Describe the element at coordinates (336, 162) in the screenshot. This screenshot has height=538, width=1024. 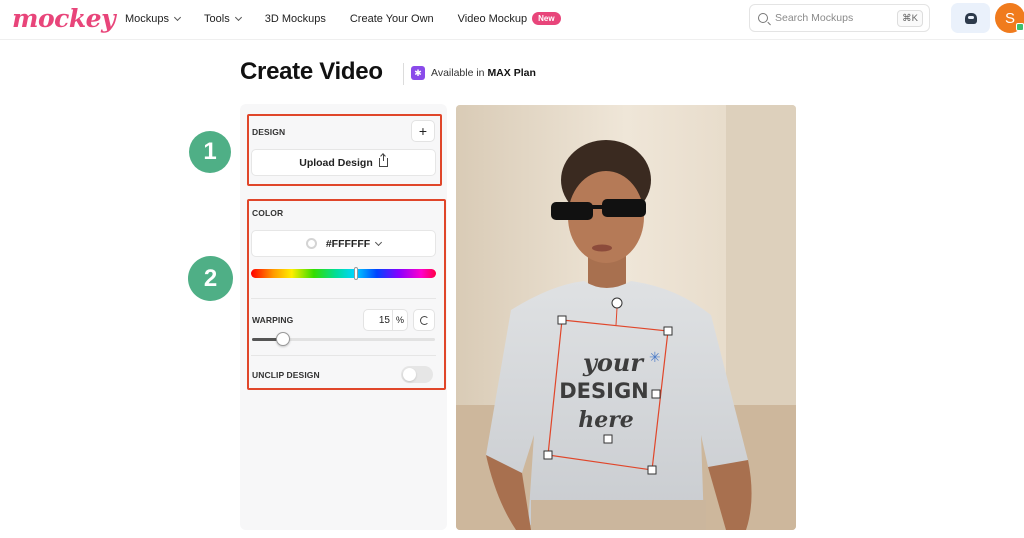
I see `upload-design-label: Upload Design` at that location.